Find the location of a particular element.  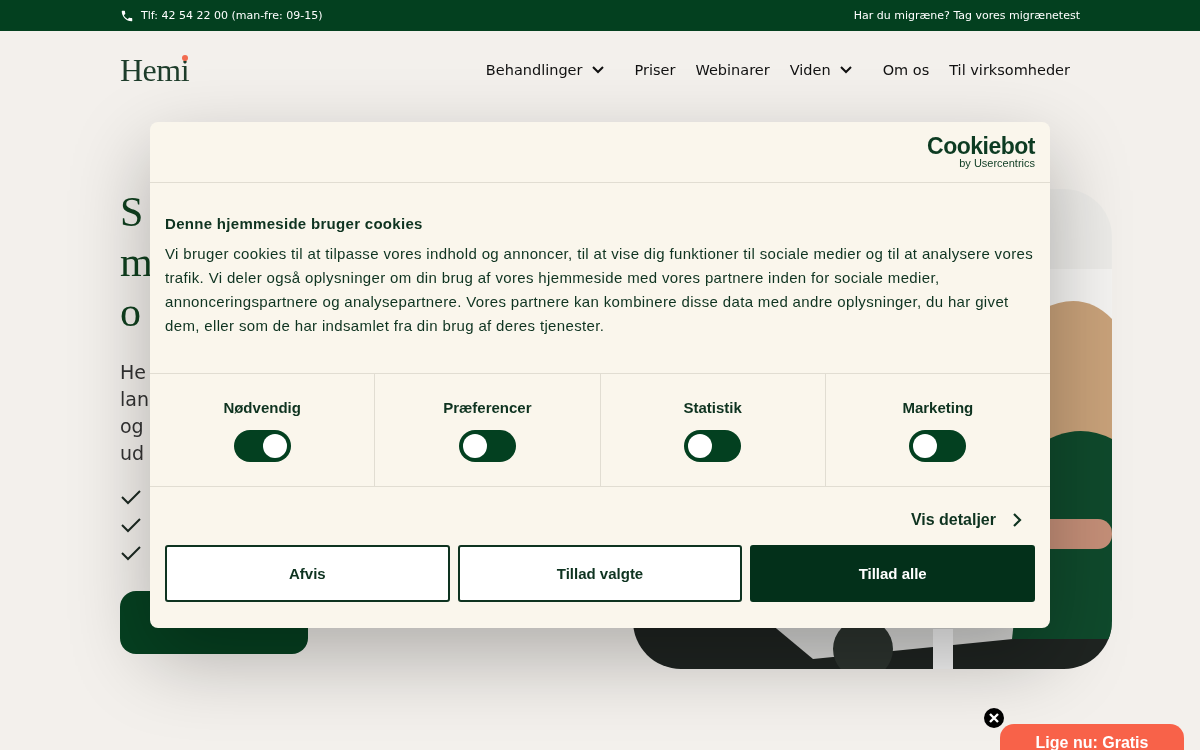

hero-heading-line: m is located at coordinates (136, 262).